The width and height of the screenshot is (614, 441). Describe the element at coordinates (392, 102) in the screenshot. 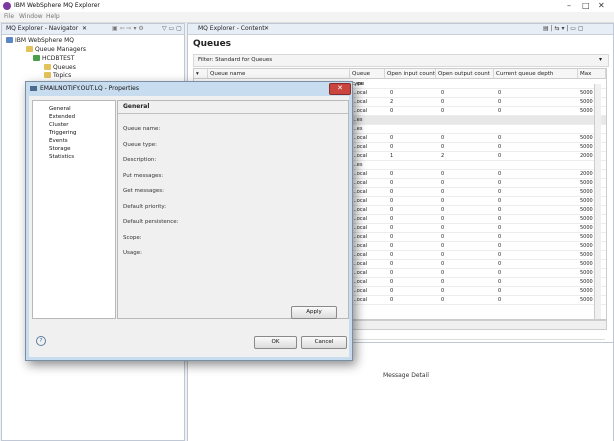

I see `cell-in: 2` at that location.